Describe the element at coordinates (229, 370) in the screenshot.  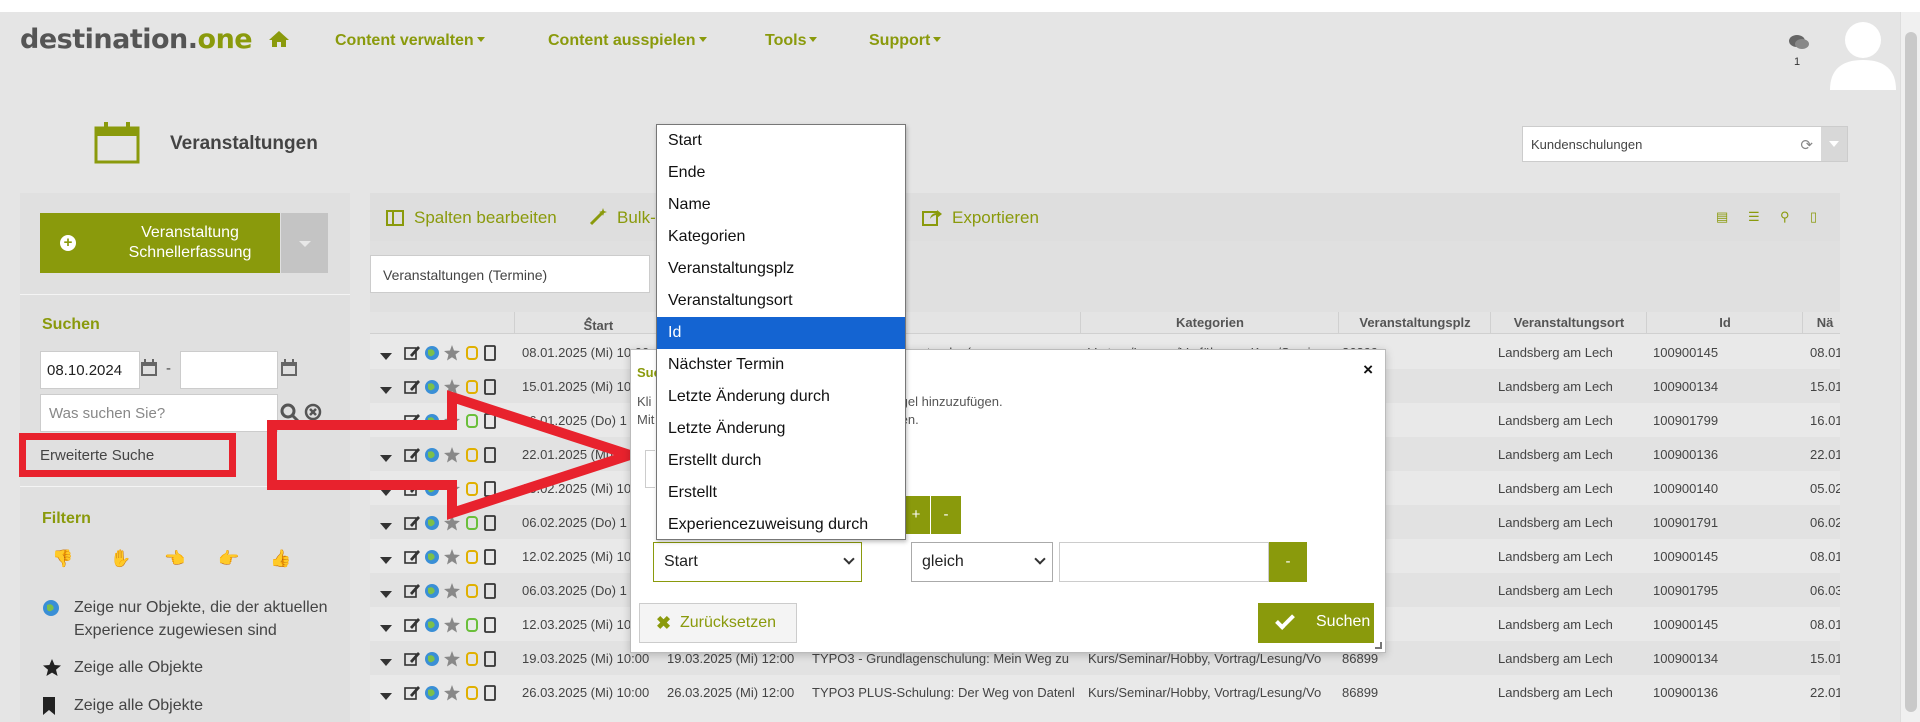
I see `date-to-input` at that location.